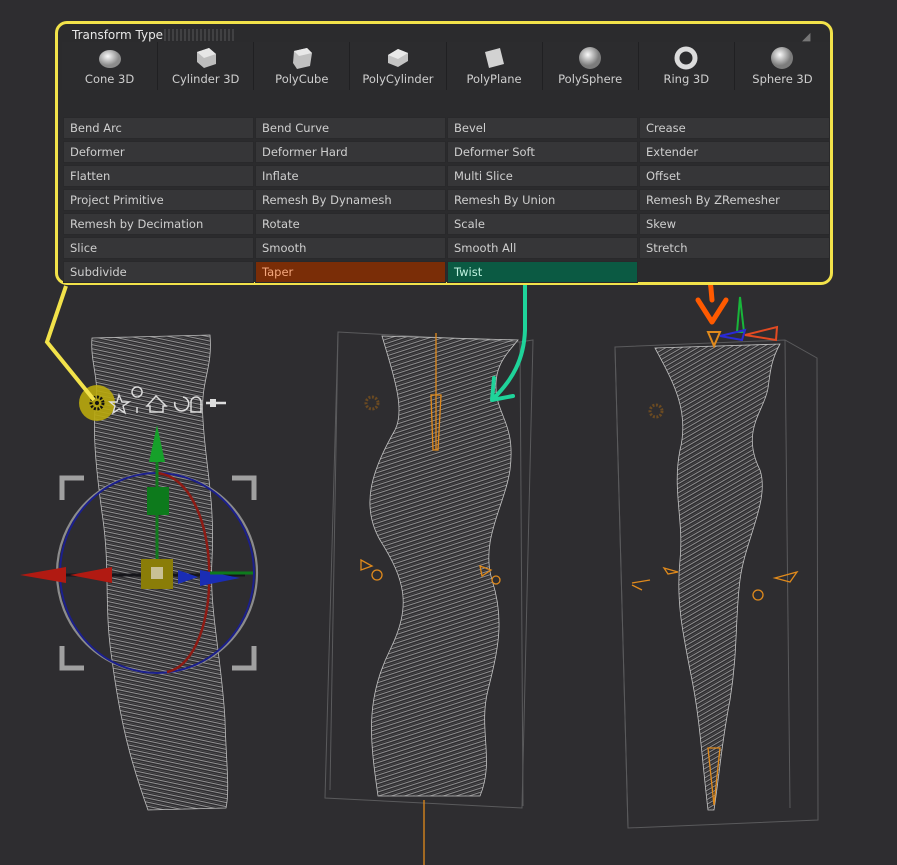 This screenshot has width=897, height=865. Describe the element at coordinates (782, 79) in the screenshot. I see `primitive-label: Sphere 3D` at that location.